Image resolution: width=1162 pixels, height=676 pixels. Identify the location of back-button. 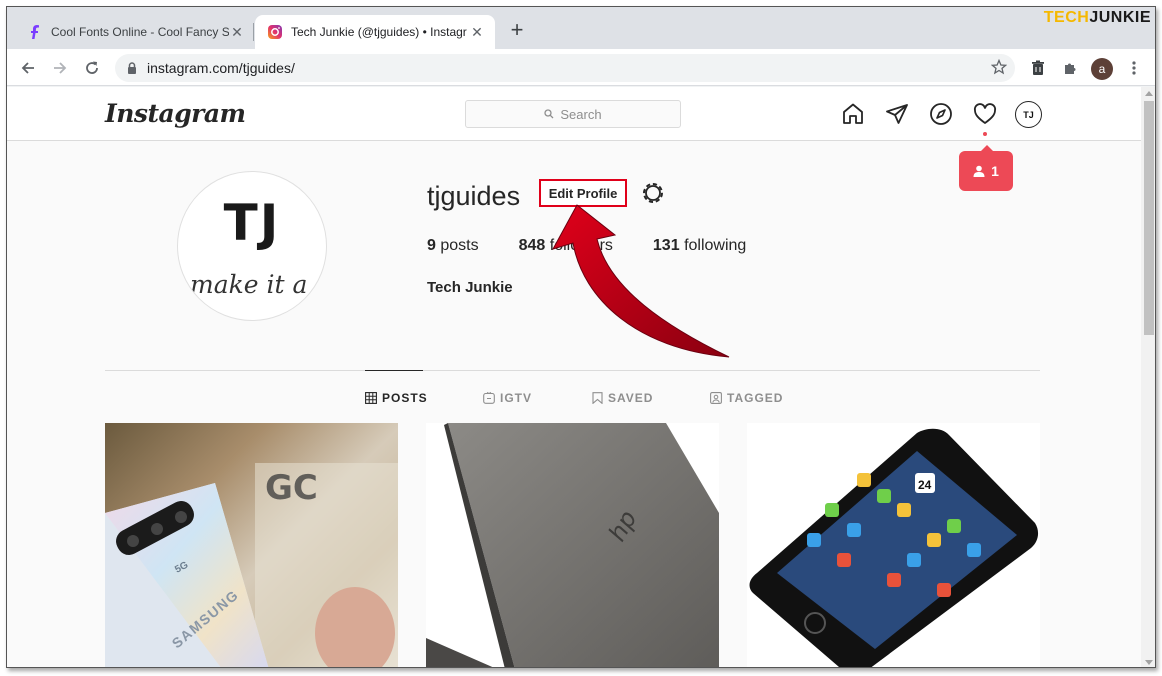
(28, 68).